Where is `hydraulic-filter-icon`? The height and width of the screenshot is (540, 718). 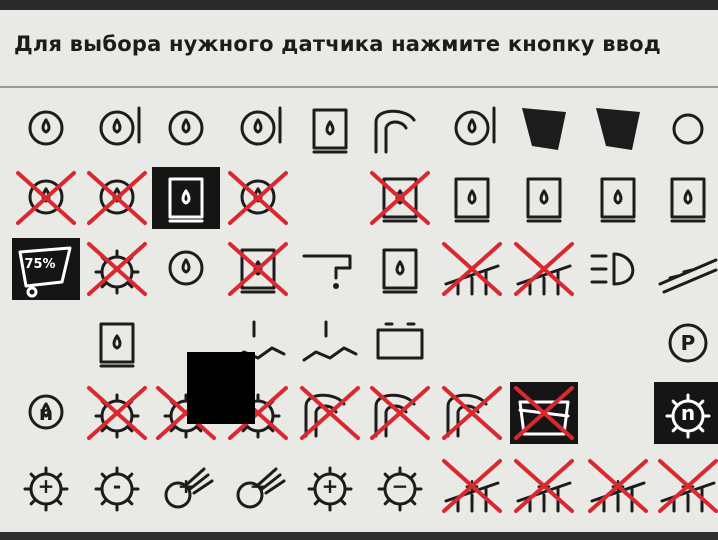 hydraulic-filter-icon is located at coordinates (186, 200).